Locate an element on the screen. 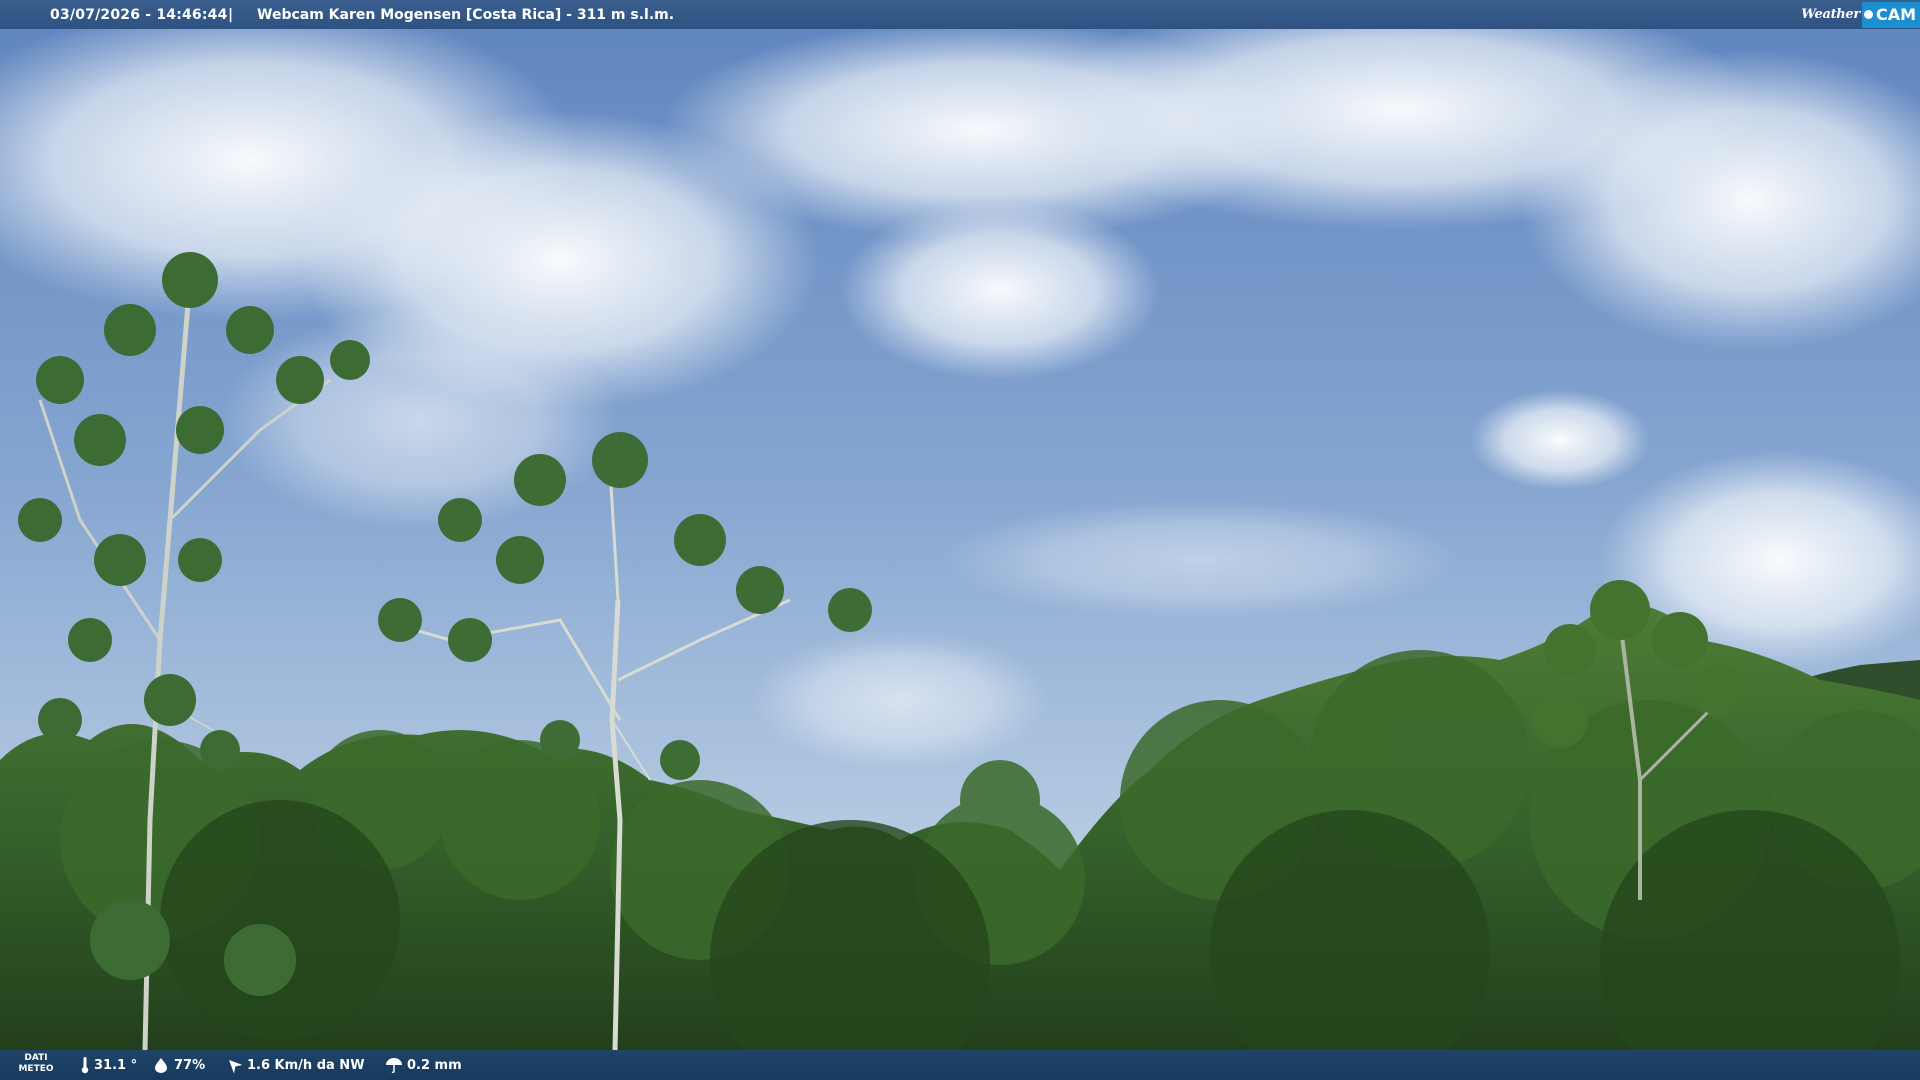 The image size is (1920, 1080). humidity-readout: 77% is located at coordinates (178, 1065).